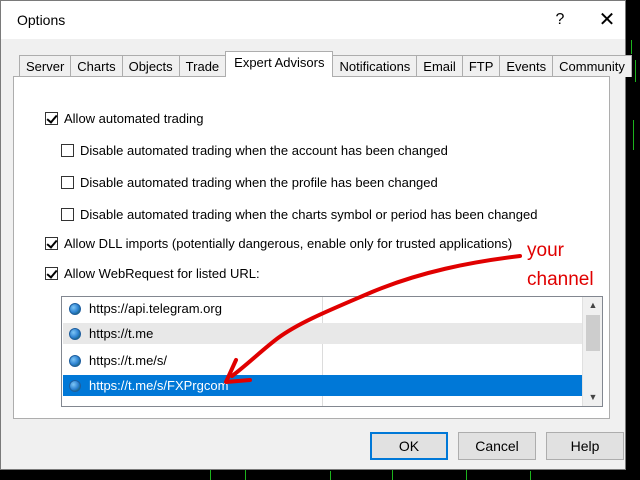 The image size is (640, 480). Describe the element at coordinates (607, 20) in the screenshot. I see `close-icon: ✕` at that location.